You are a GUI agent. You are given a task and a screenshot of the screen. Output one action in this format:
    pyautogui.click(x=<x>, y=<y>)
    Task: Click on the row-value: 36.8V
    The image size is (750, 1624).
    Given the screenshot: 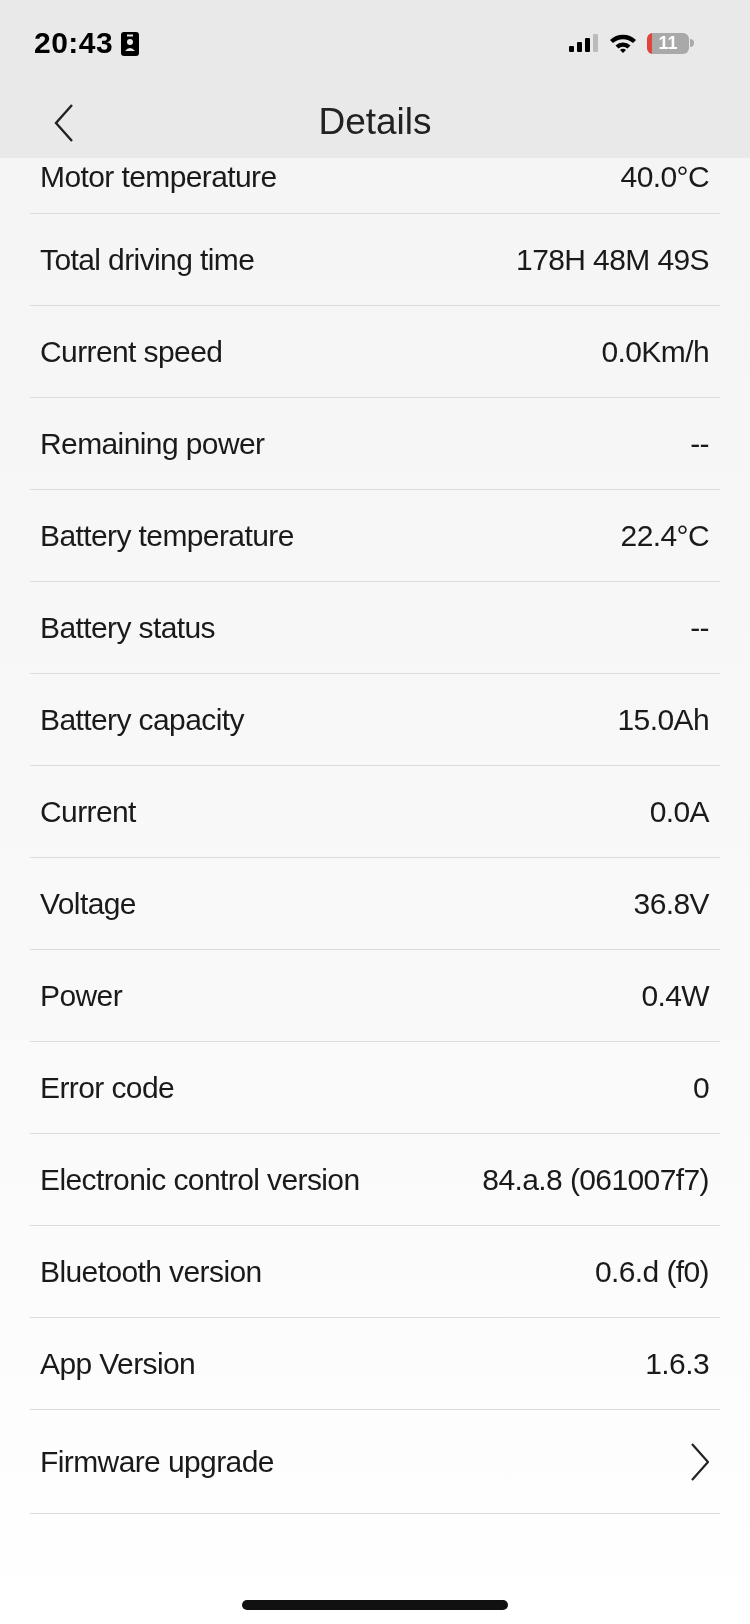 What is the action you would take?
    pyautogui.click(x=671, y=903)
    